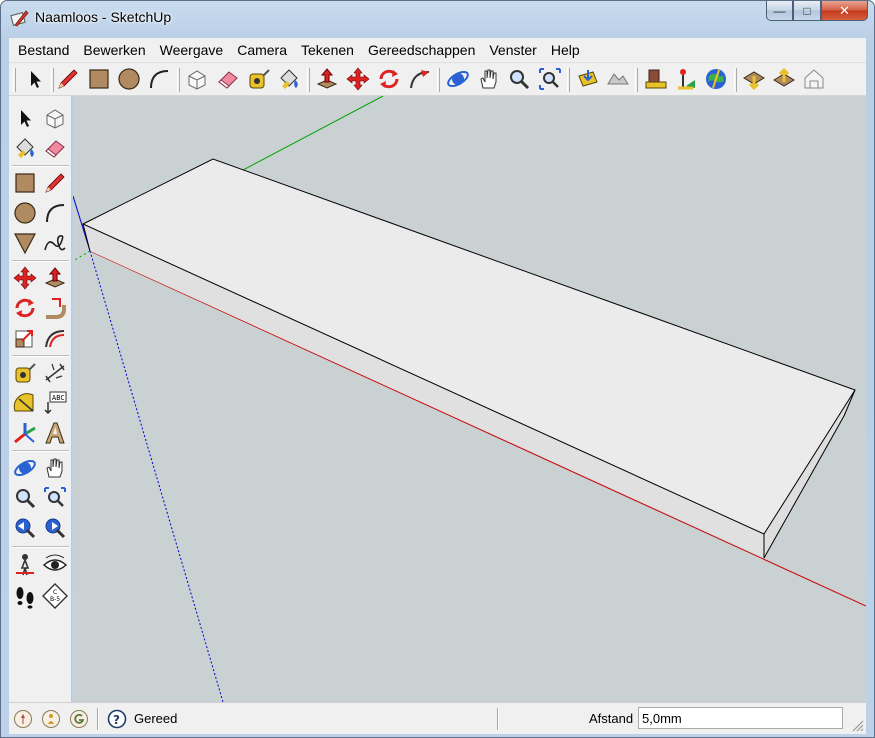 This screenshot has height=738, width=875. I want to click on menu-help: Help, so click(565, 50).